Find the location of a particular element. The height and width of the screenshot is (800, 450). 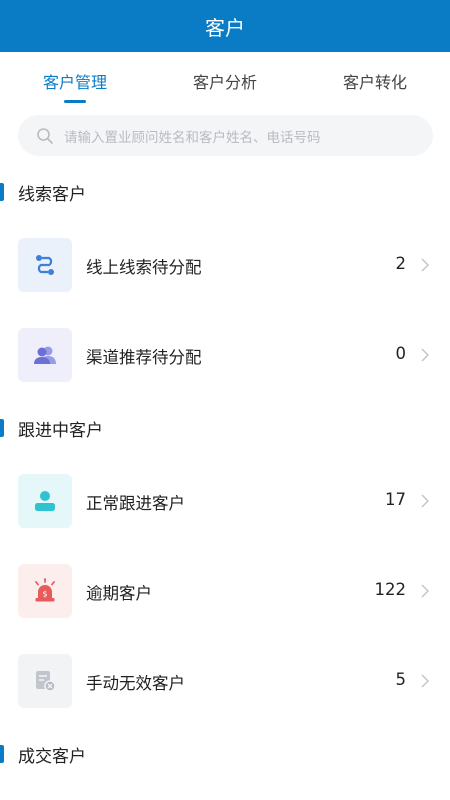

list-item-count: 0 is located at coordinates (401, 353).